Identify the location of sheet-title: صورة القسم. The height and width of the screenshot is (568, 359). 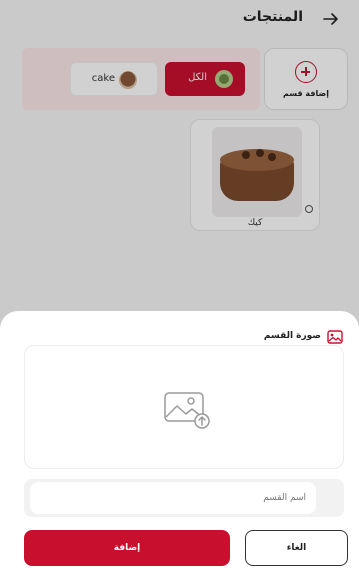
(292, 336).